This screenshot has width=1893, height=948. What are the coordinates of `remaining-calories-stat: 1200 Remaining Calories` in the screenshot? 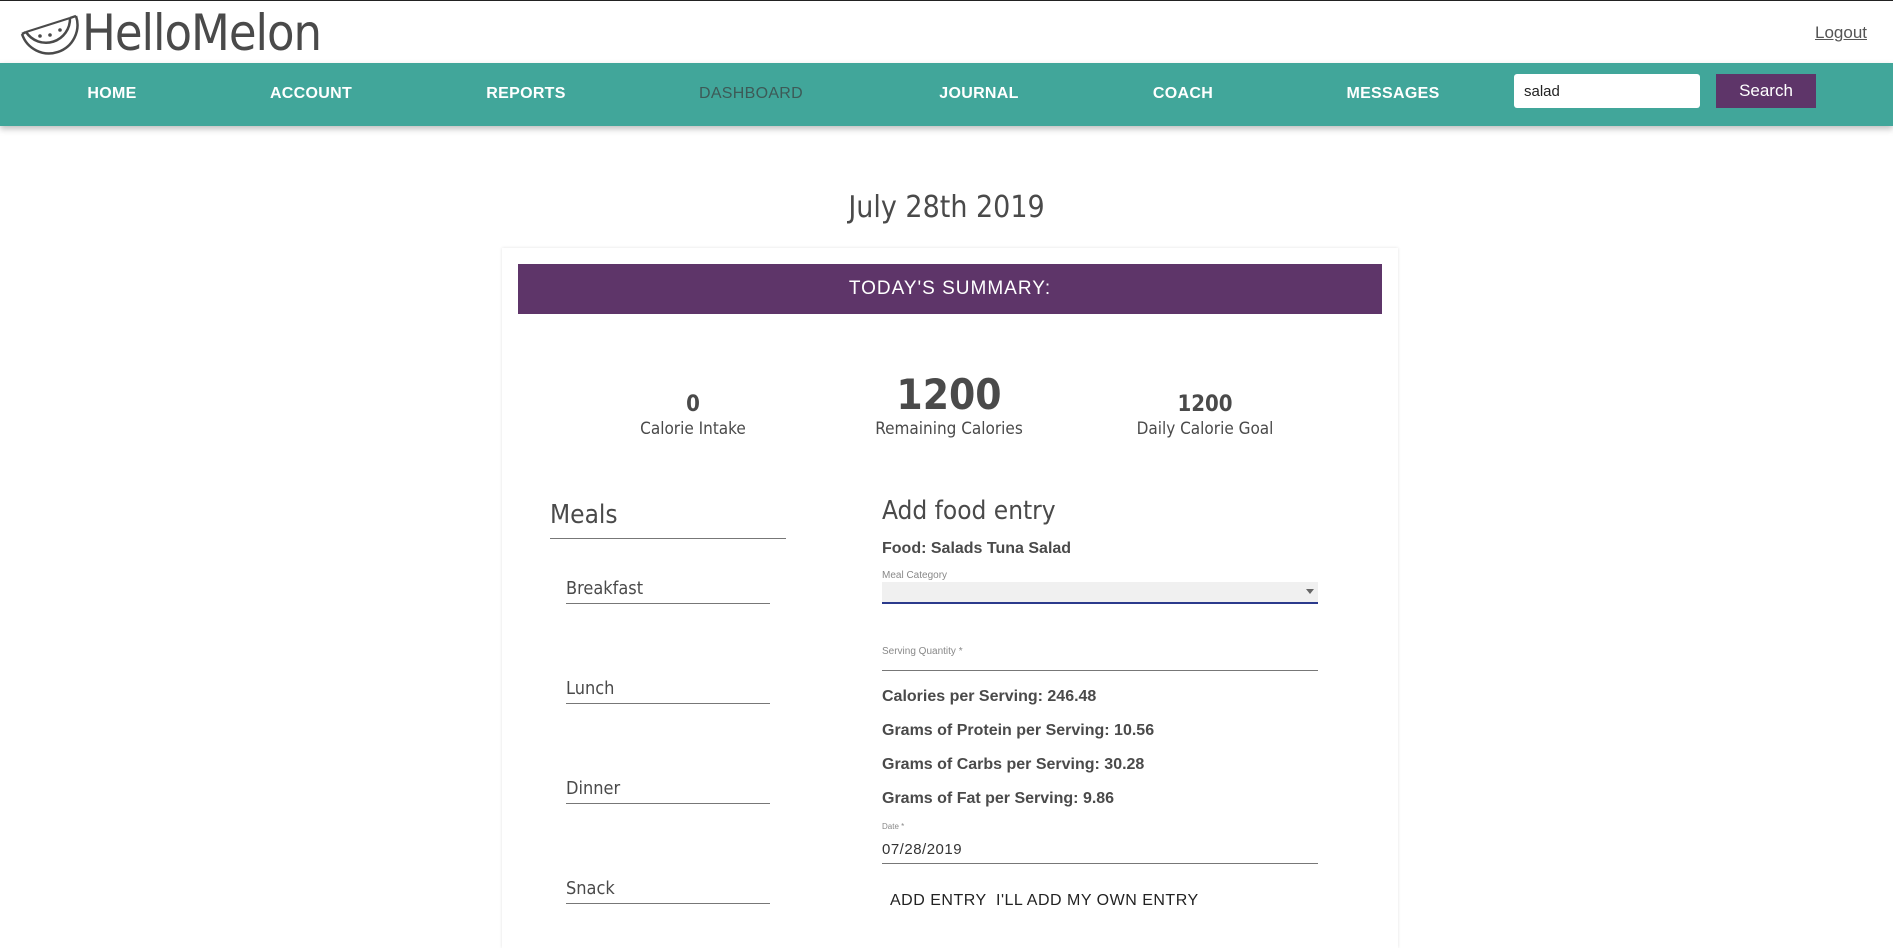 It's located at (949, 406).